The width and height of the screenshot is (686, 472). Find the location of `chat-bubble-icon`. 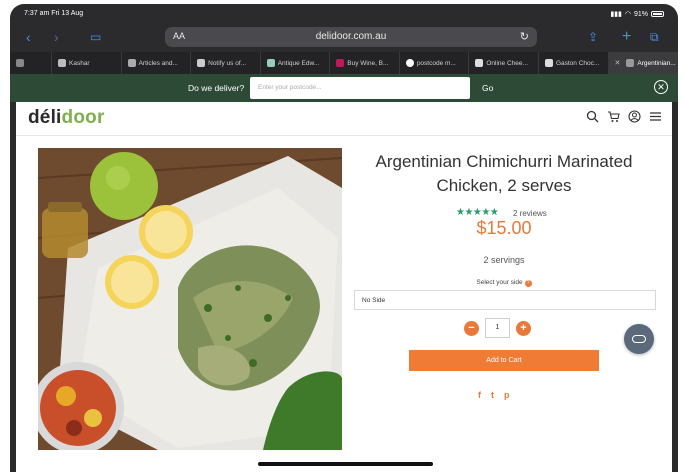

chat-bubble-icon is located at coordinates (639, 339).